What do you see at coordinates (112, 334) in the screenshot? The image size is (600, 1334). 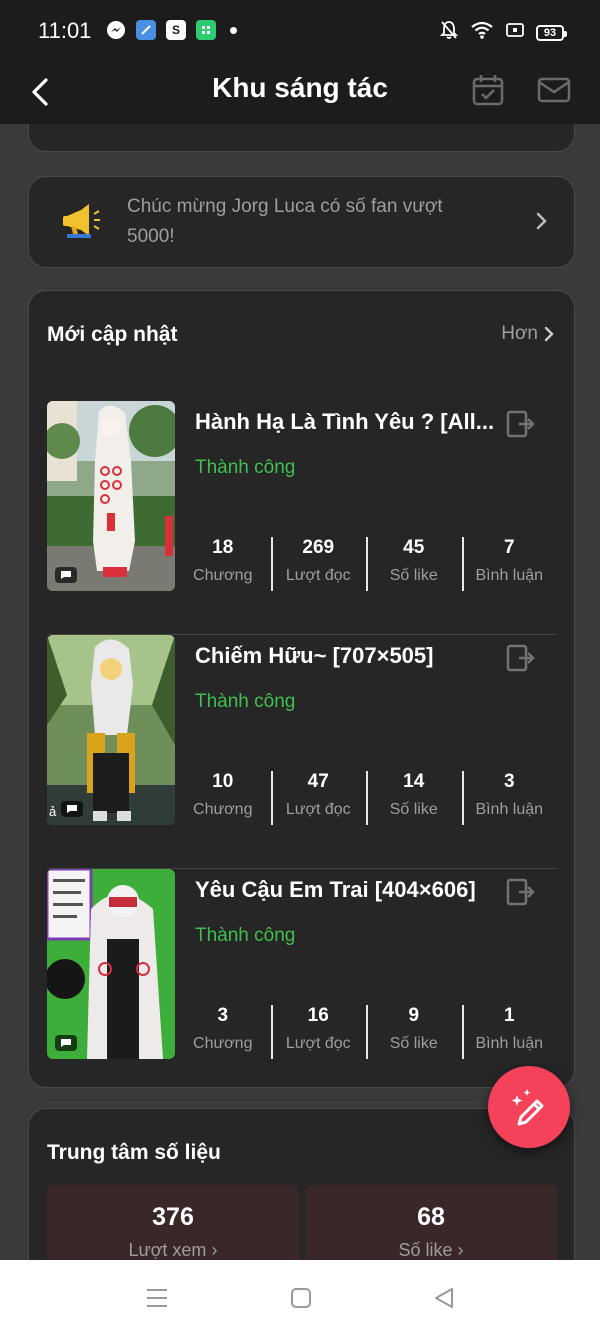 I see `section-title: Mới cập nhật` at bounding box center [112, 334].